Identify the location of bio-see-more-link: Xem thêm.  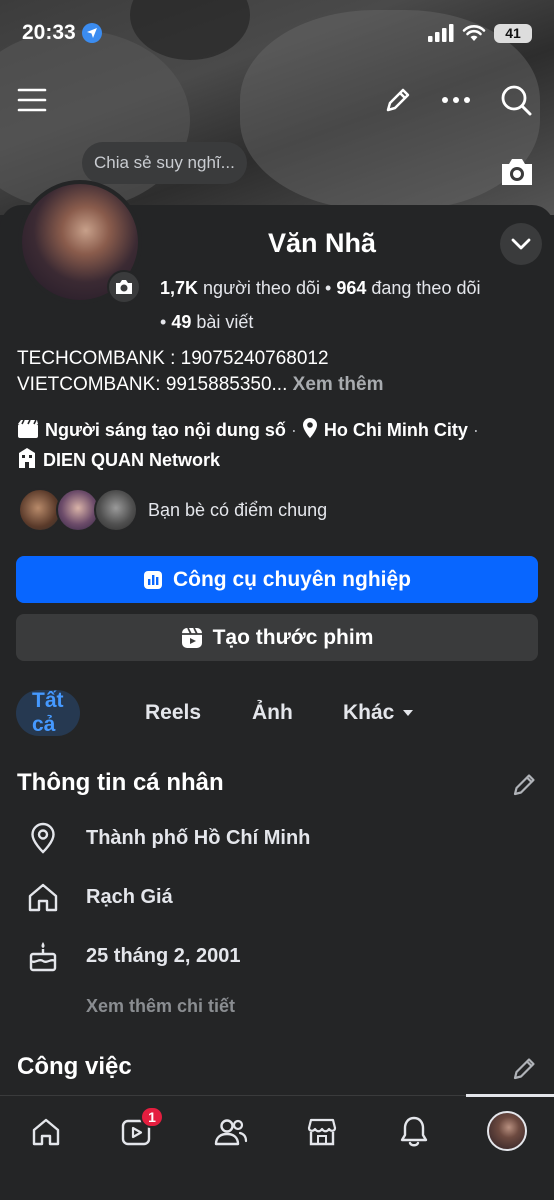
(338, 384).